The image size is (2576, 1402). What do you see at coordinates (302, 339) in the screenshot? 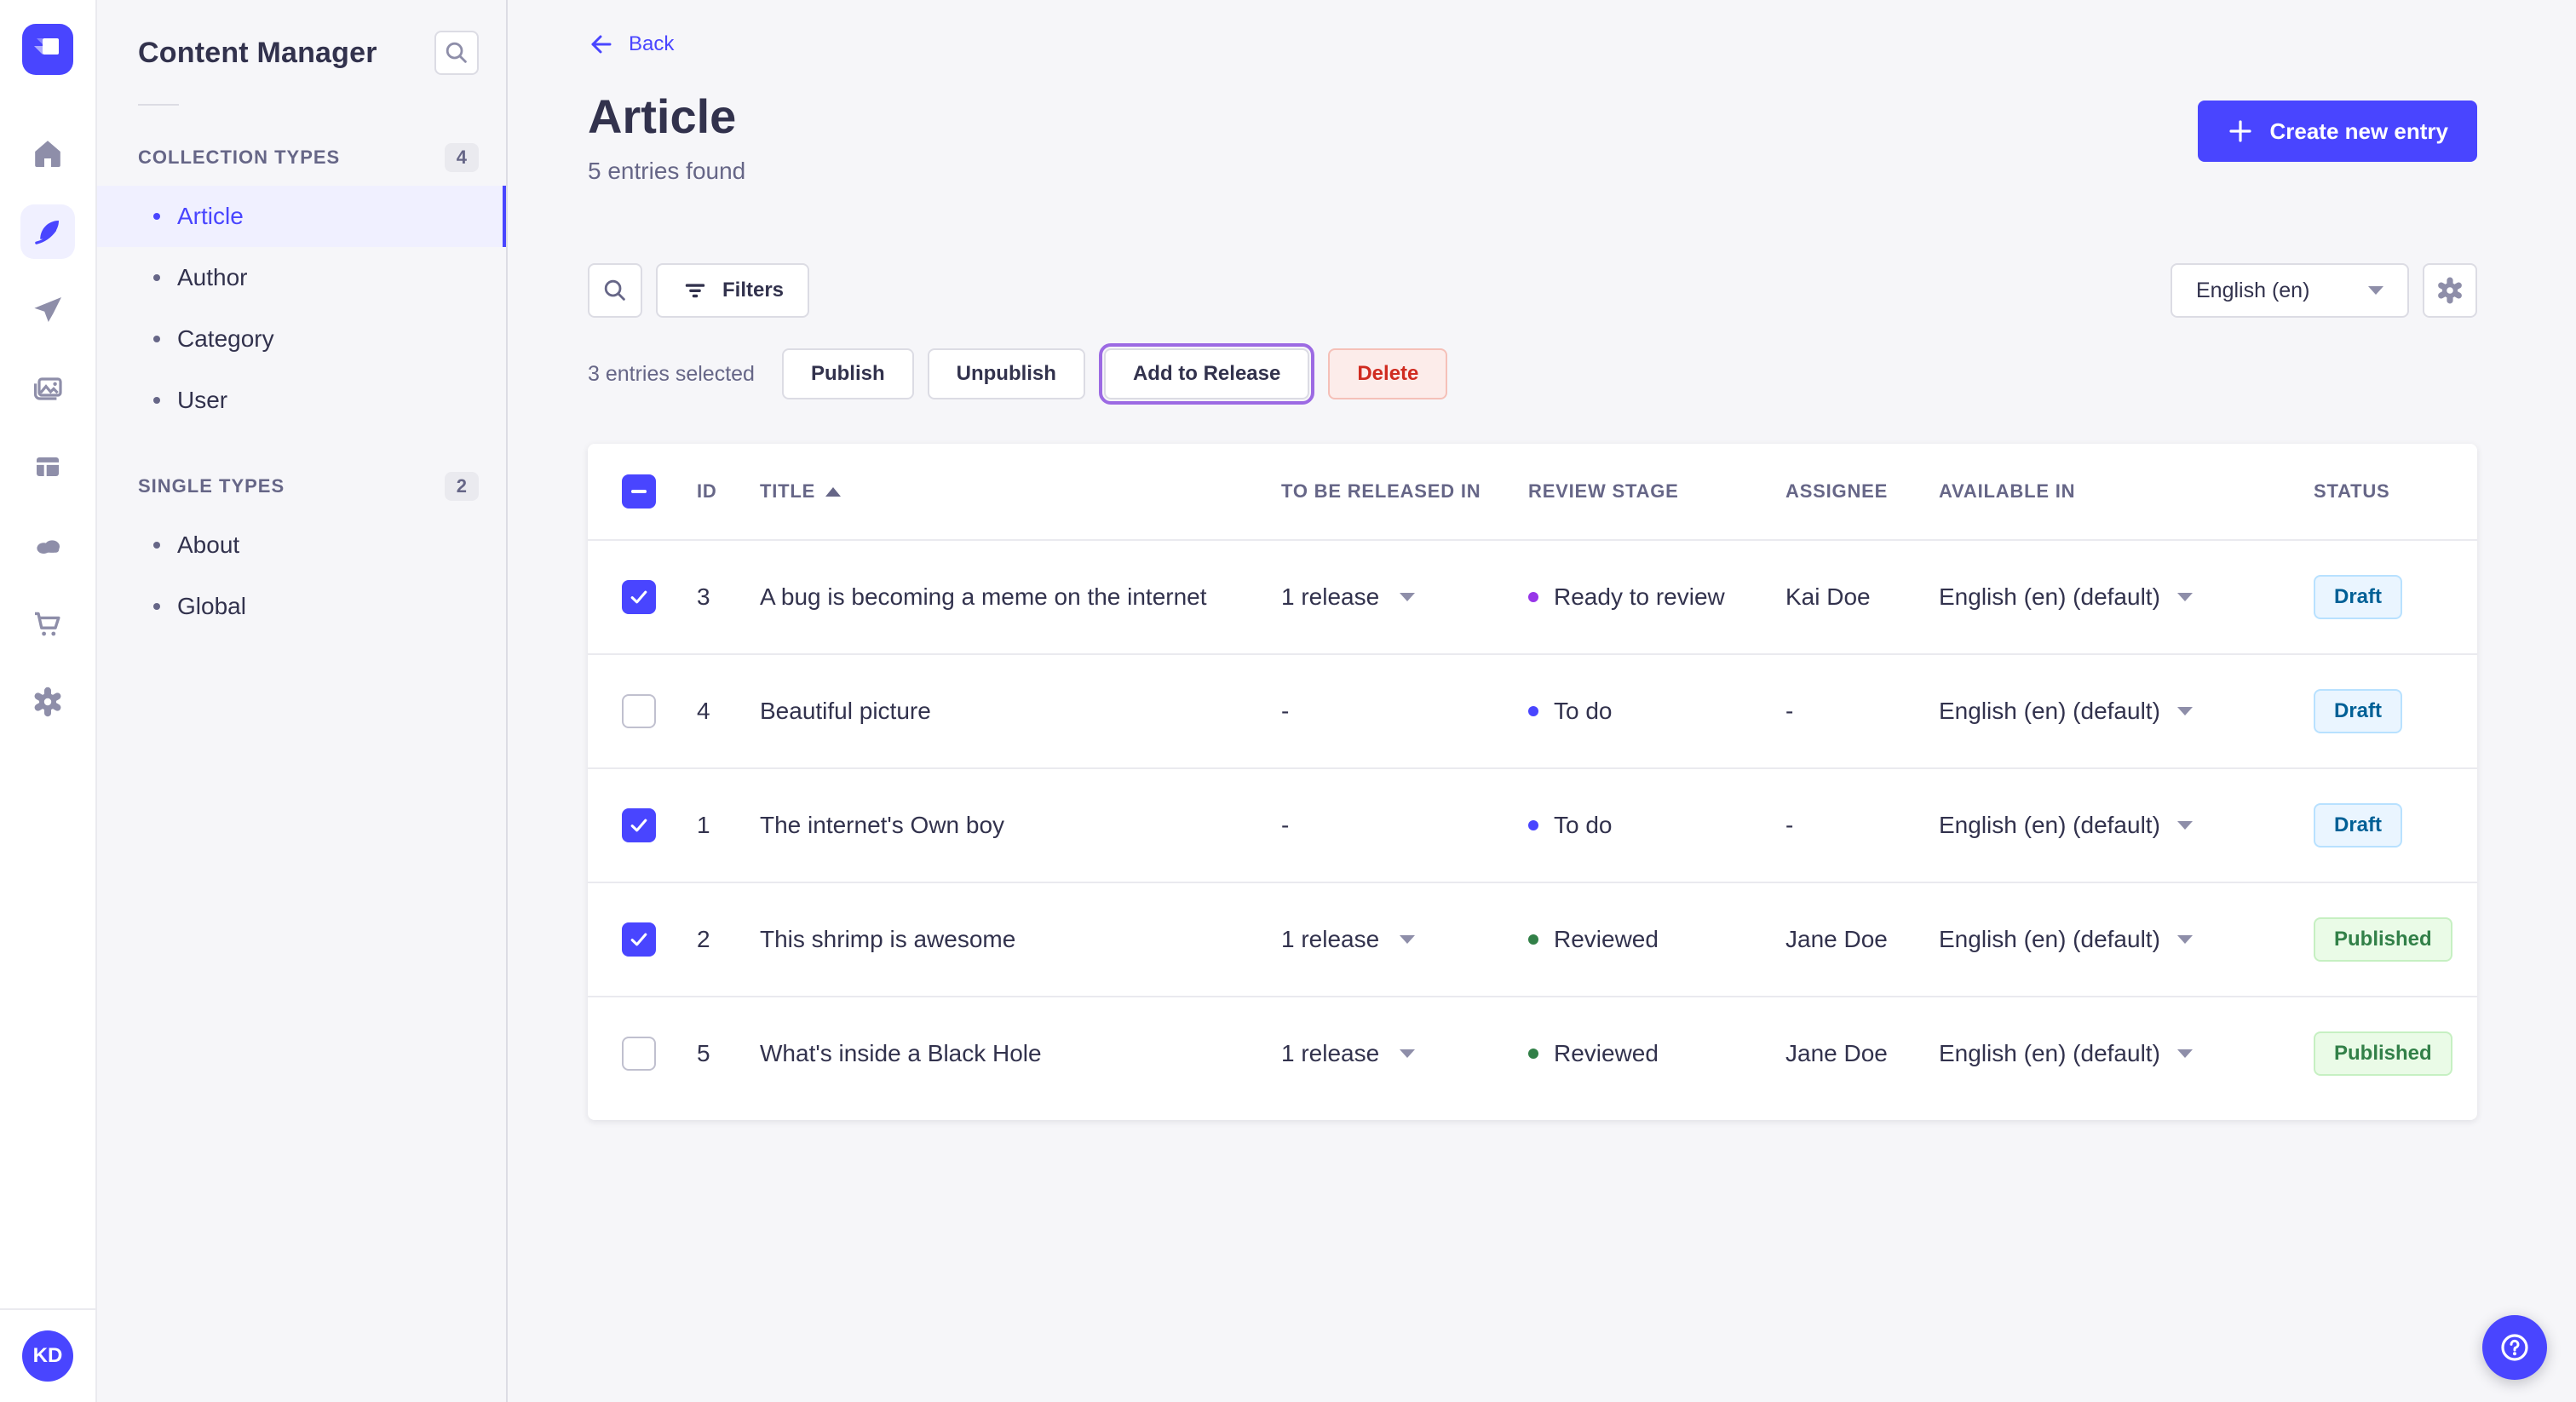
I see `sidebar-item-category: Category` at bounding box center [302, 339].